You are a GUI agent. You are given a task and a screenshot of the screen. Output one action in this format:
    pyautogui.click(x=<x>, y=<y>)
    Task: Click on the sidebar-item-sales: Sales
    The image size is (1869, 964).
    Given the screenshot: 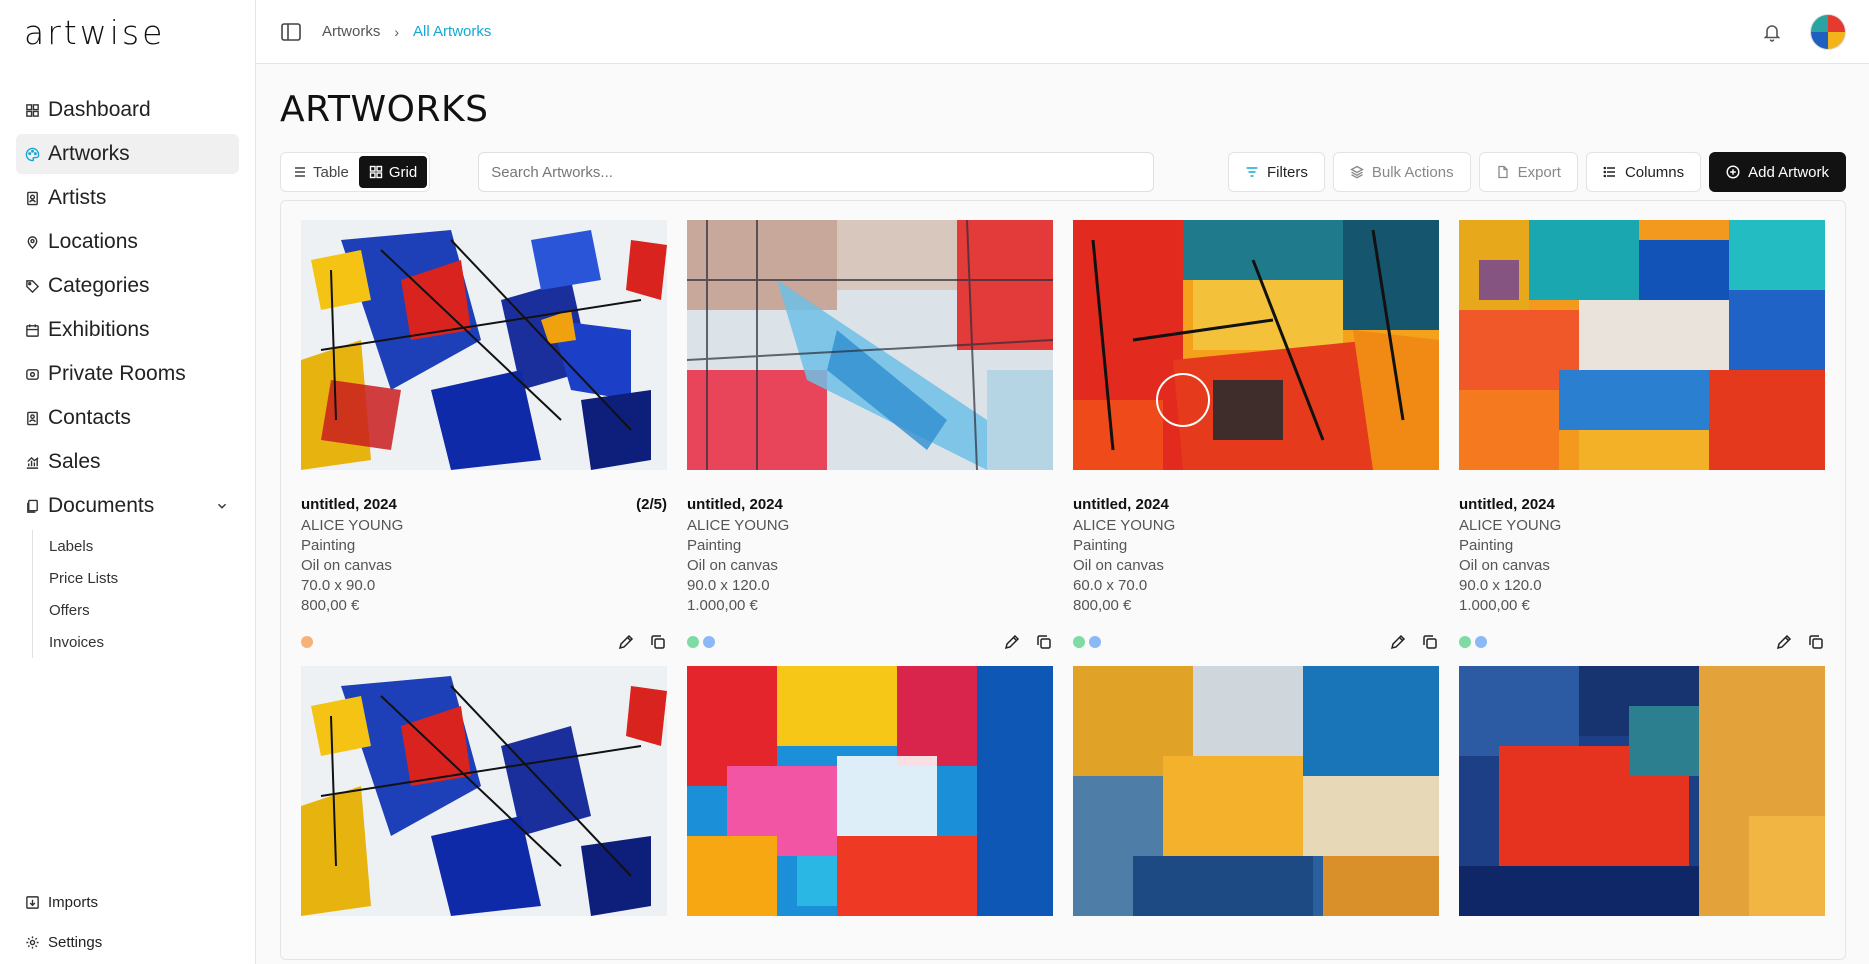 What is the action you would take?
    pyautogui.click(x=127, y=462)
    